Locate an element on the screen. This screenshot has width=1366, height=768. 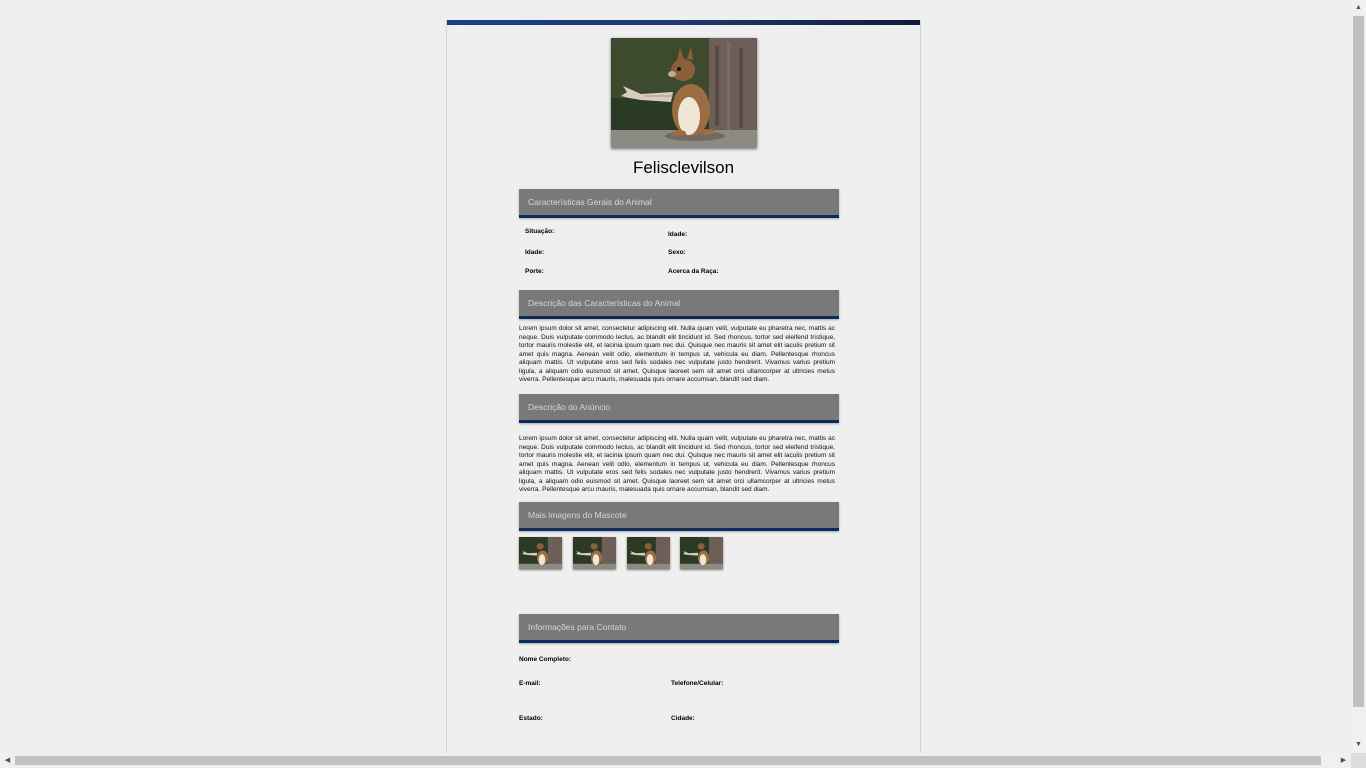
label-nome-completo: Nome Completo: is located at coordinates (545, 659).